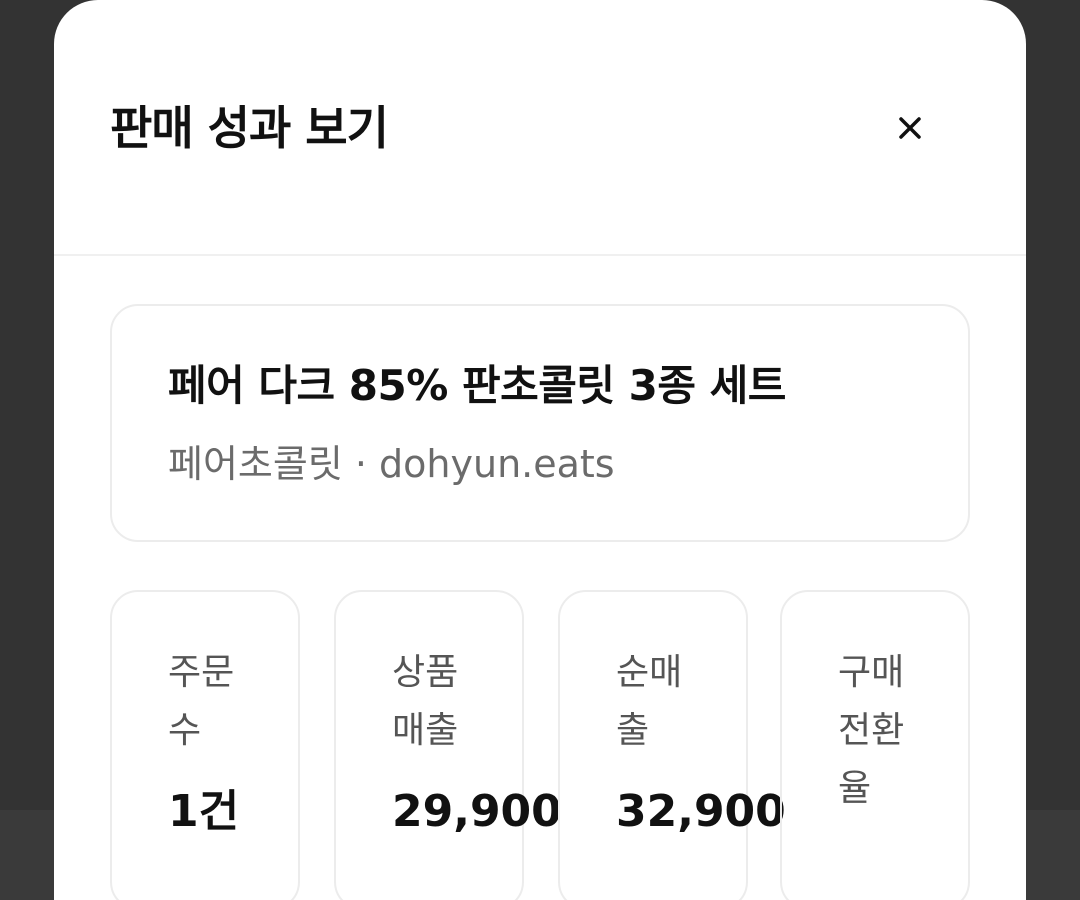  Describe the element at coordinates (649, 701) in the screenshot. I see `stat-label: 순매출` at that location.